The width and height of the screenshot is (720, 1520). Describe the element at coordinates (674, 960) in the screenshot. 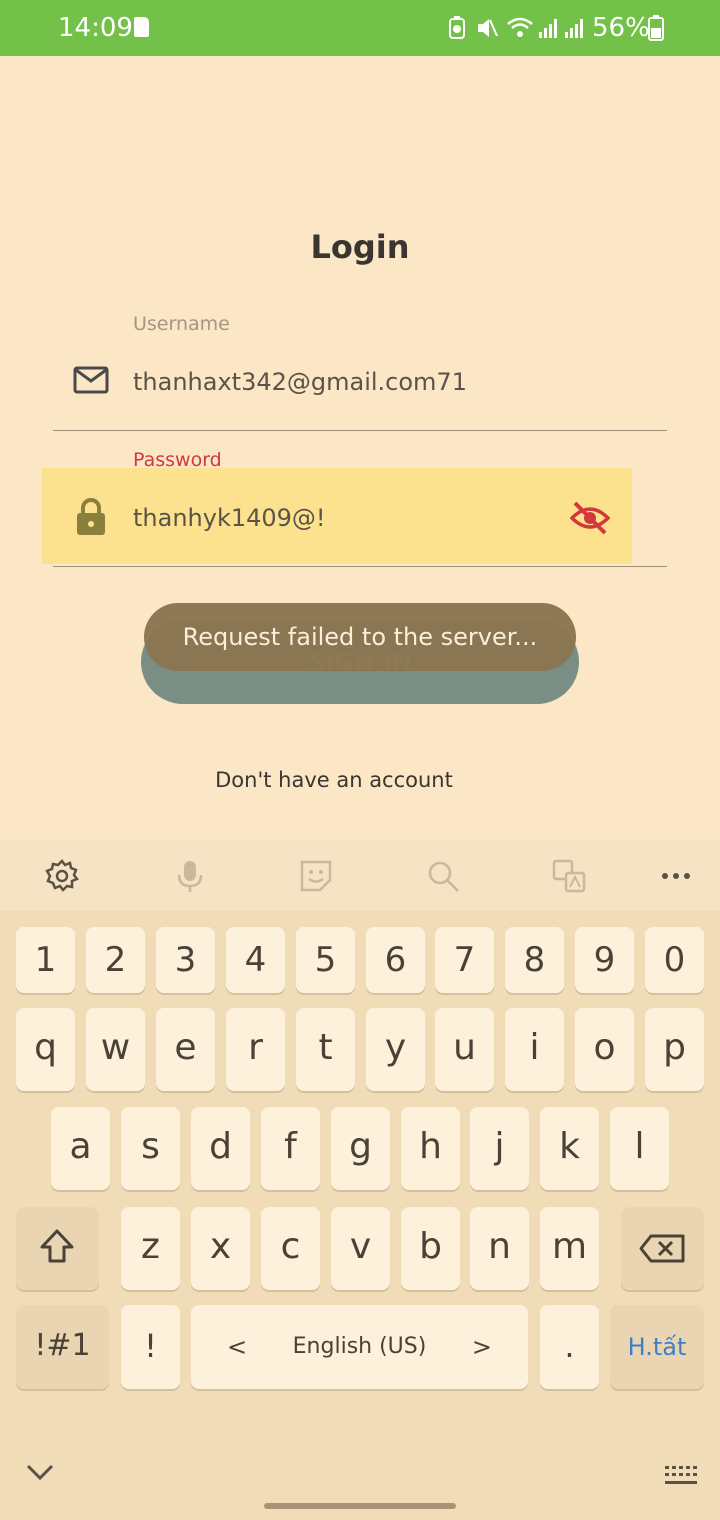

I see `key-0: 0` at that location.